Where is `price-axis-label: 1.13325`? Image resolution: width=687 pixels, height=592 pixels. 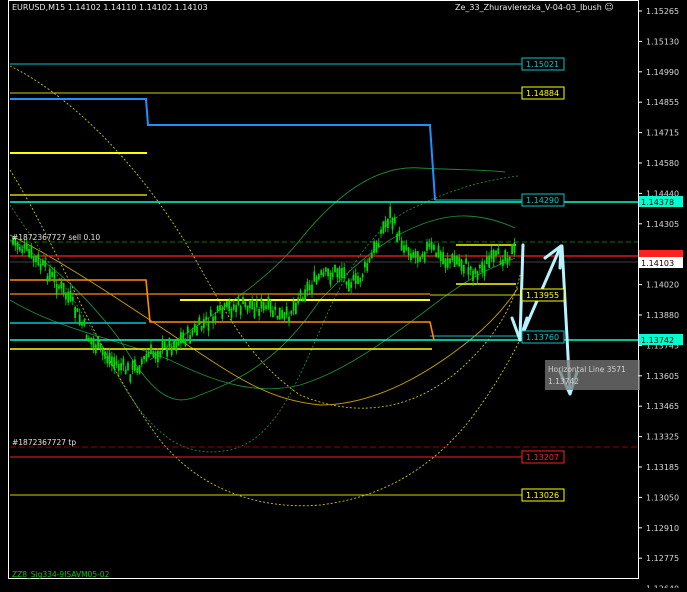 price-axis-label: 1.13325 is located at coordinates (662, 437).